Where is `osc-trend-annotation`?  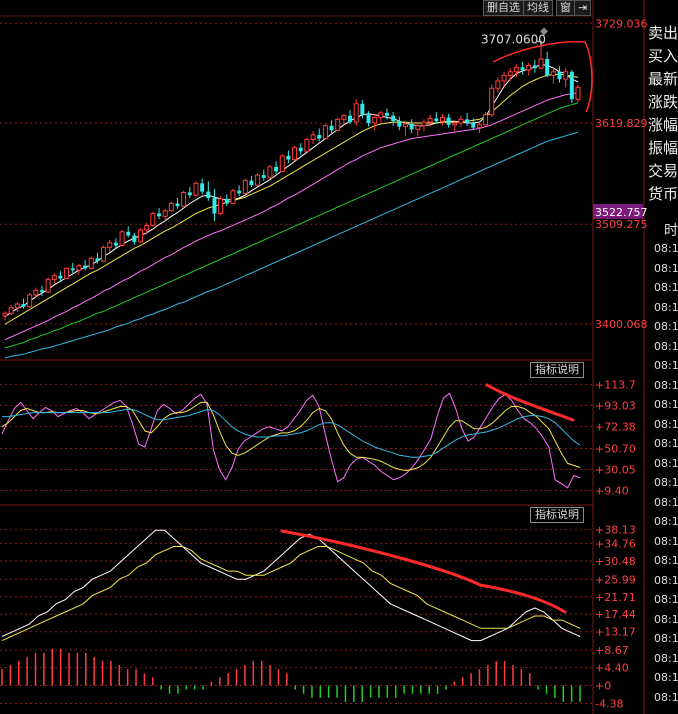
osc-trend-annotation is located at coordinates (530, 402).